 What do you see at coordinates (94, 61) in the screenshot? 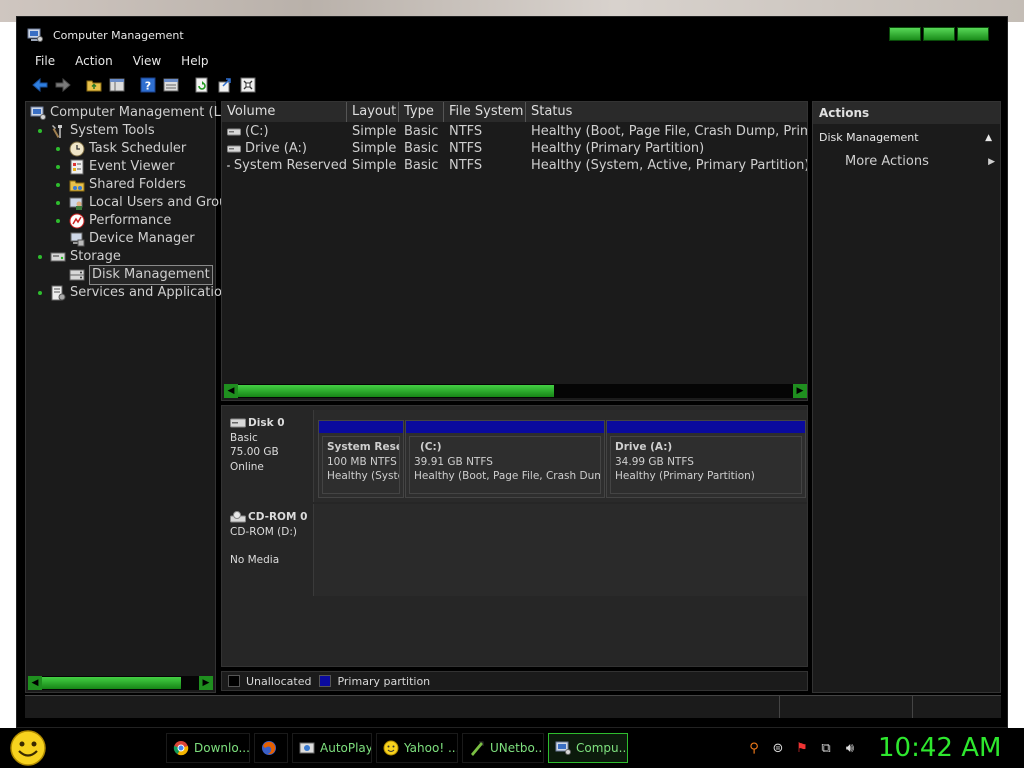
I see `menu-action: Action` at bounding box center [94, 61].